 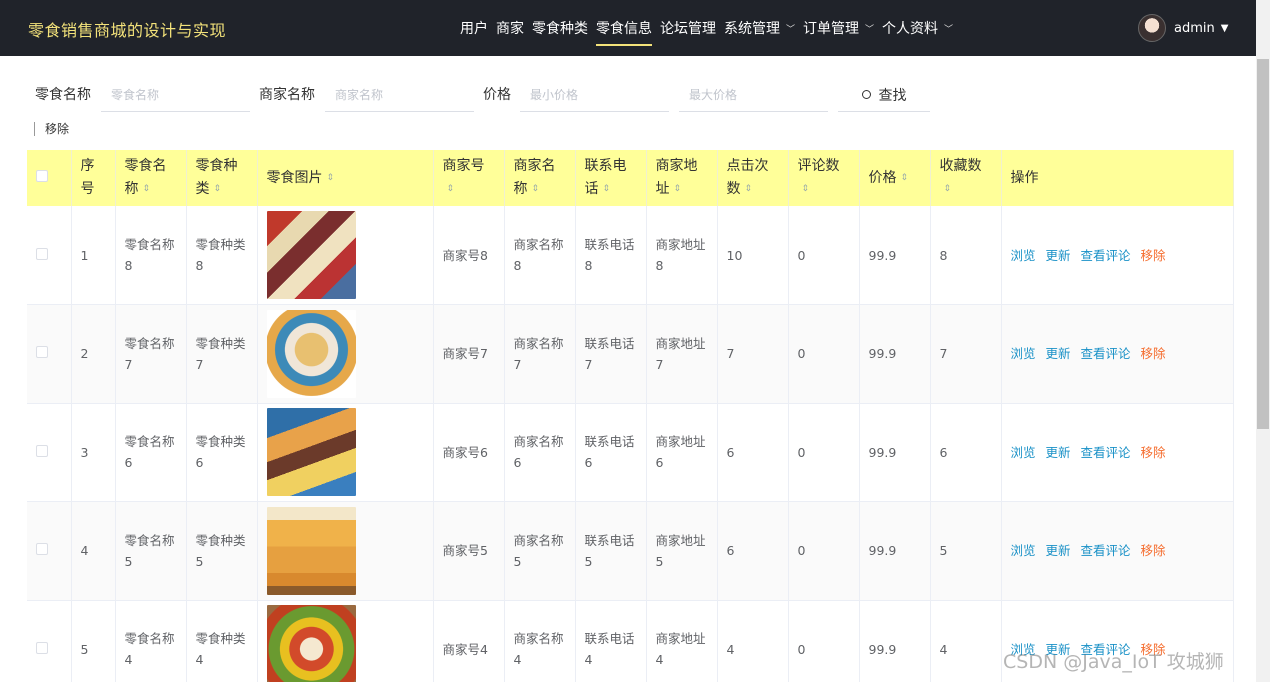 What do you see at coordinates (151, 641) in the screenshot?
I see `cell-snack-name: 零食名称4` at bounding box center [151, 641].